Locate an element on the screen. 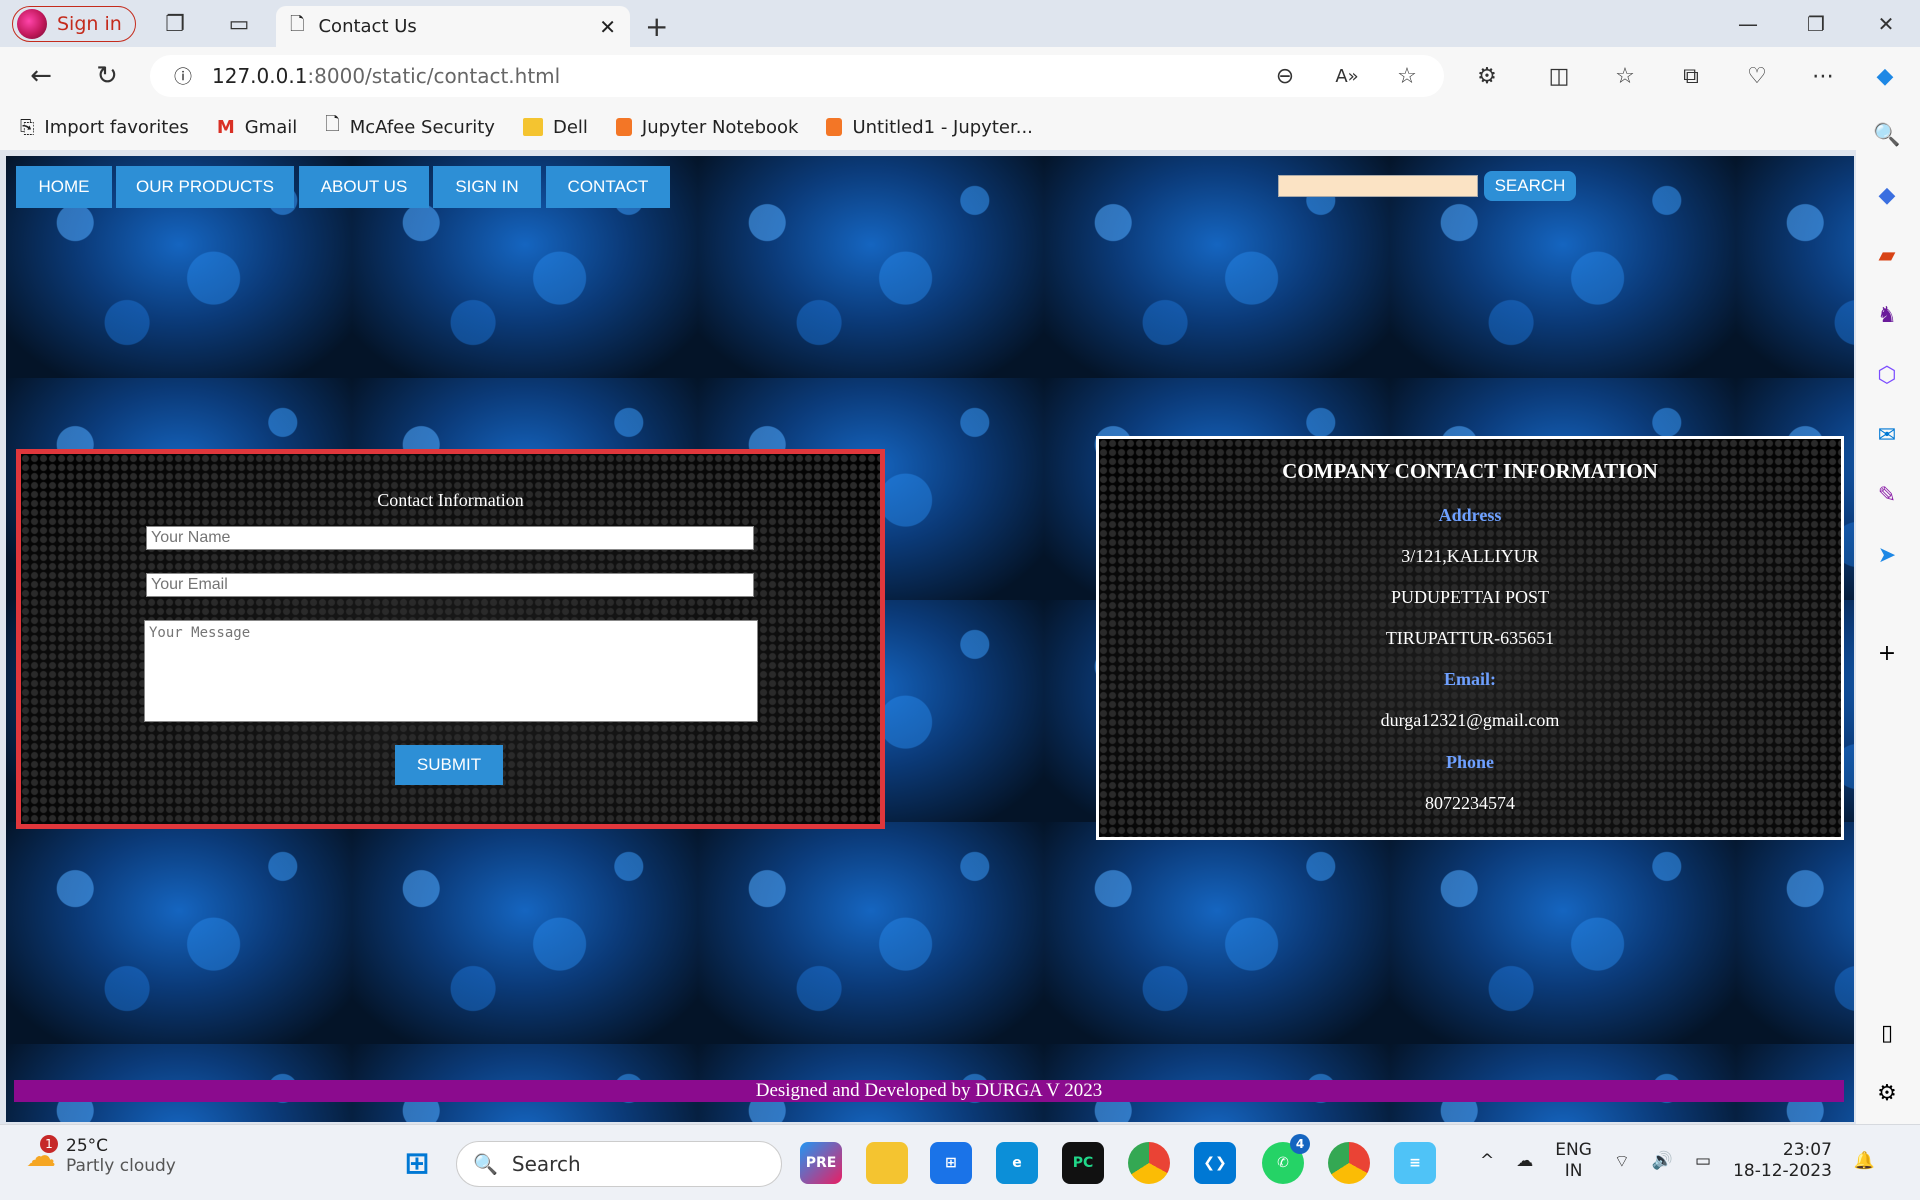 The image size is (1920, 1200). profile-avatar is located at coordinates (32, 24).